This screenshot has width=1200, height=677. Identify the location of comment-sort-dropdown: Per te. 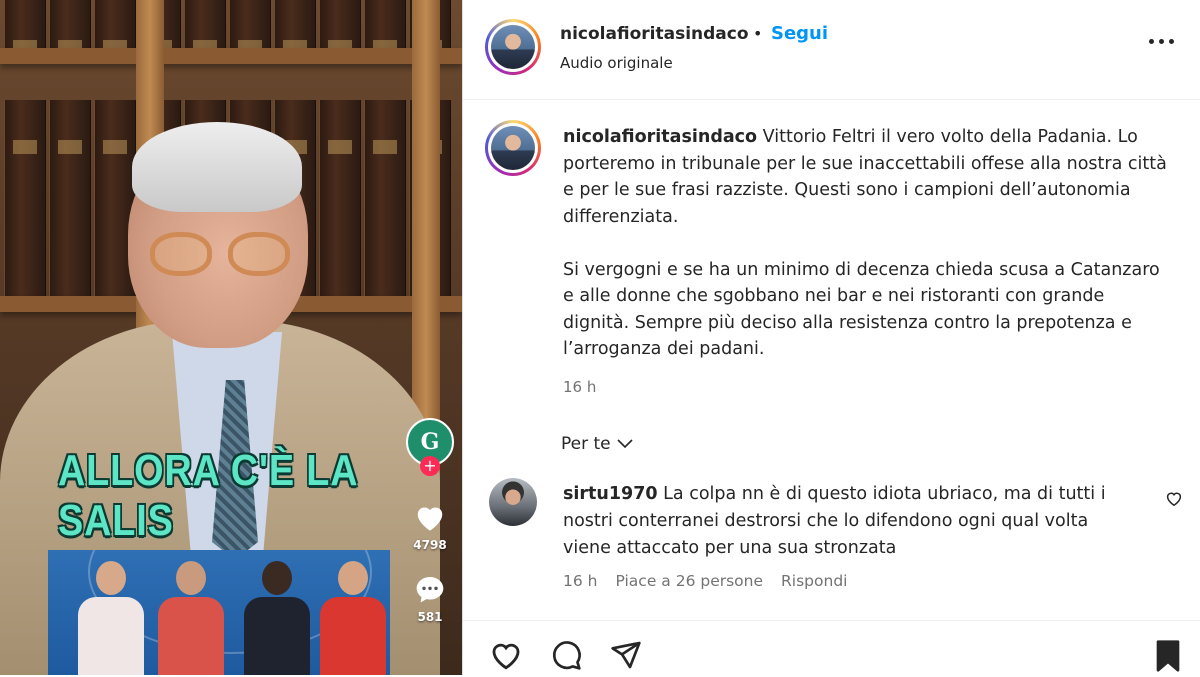
(597, 444).